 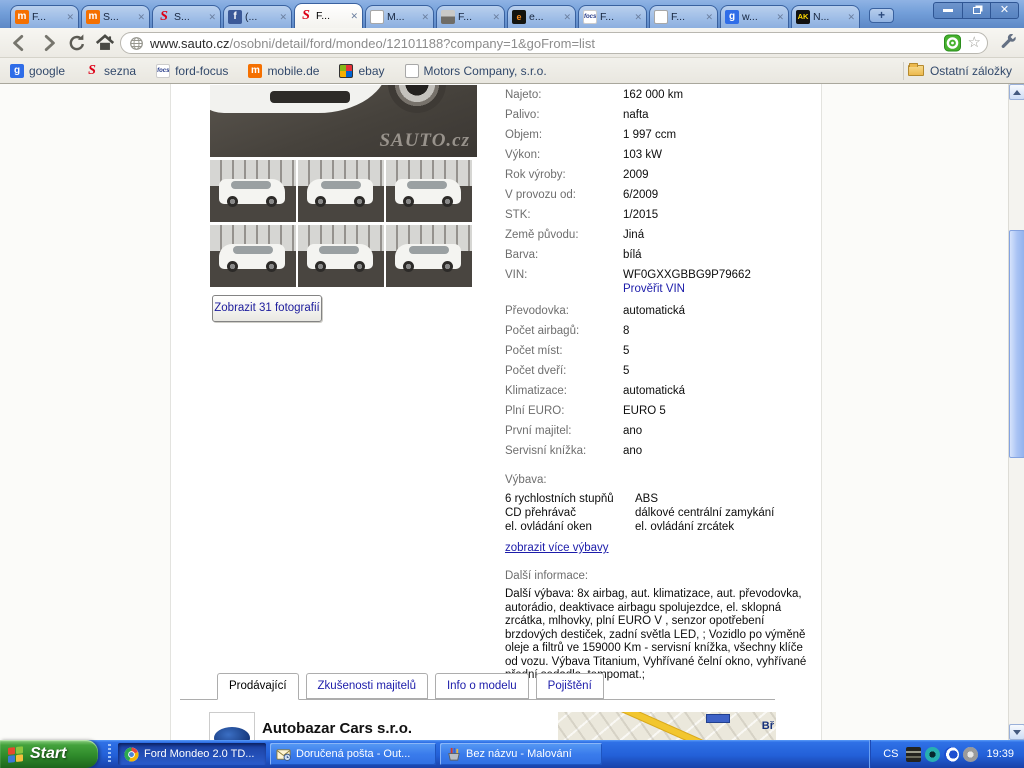 I want to click on facebook-favicon: f, so click(x=235, y=17).